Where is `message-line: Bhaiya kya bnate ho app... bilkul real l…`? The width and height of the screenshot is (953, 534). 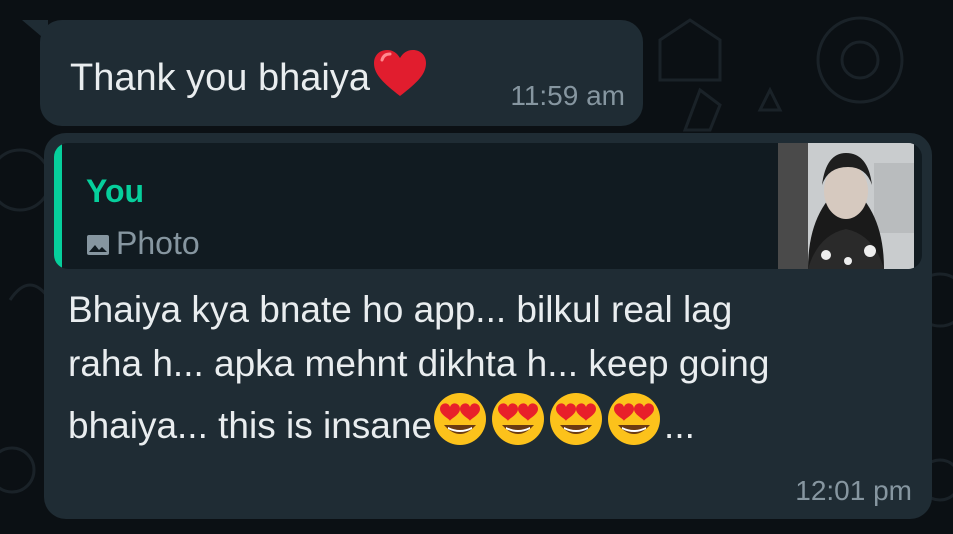
message-line: Bhaiya kya bnate ho app... bilkul real l… is located at coordinates (400, 309).